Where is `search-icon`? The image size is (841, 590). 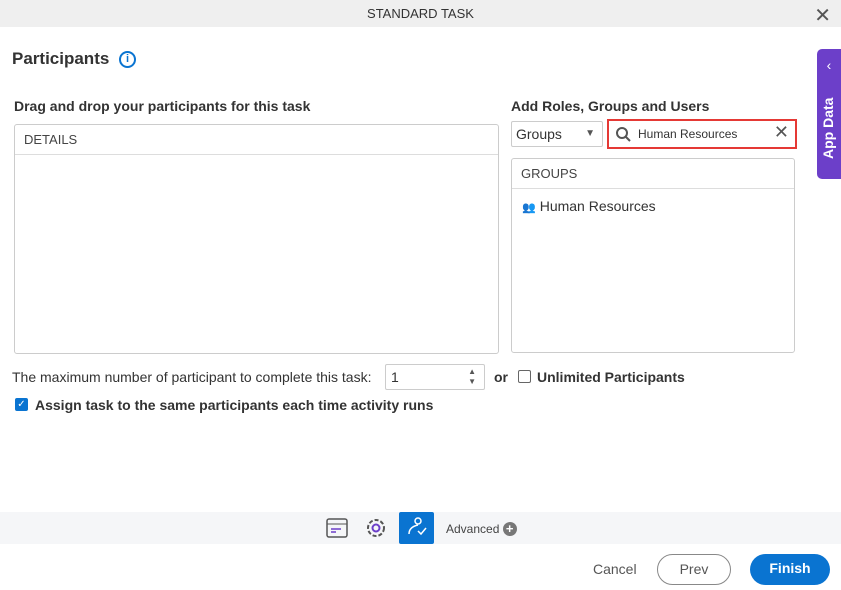 search-icon is located at coordinates (623, 134).